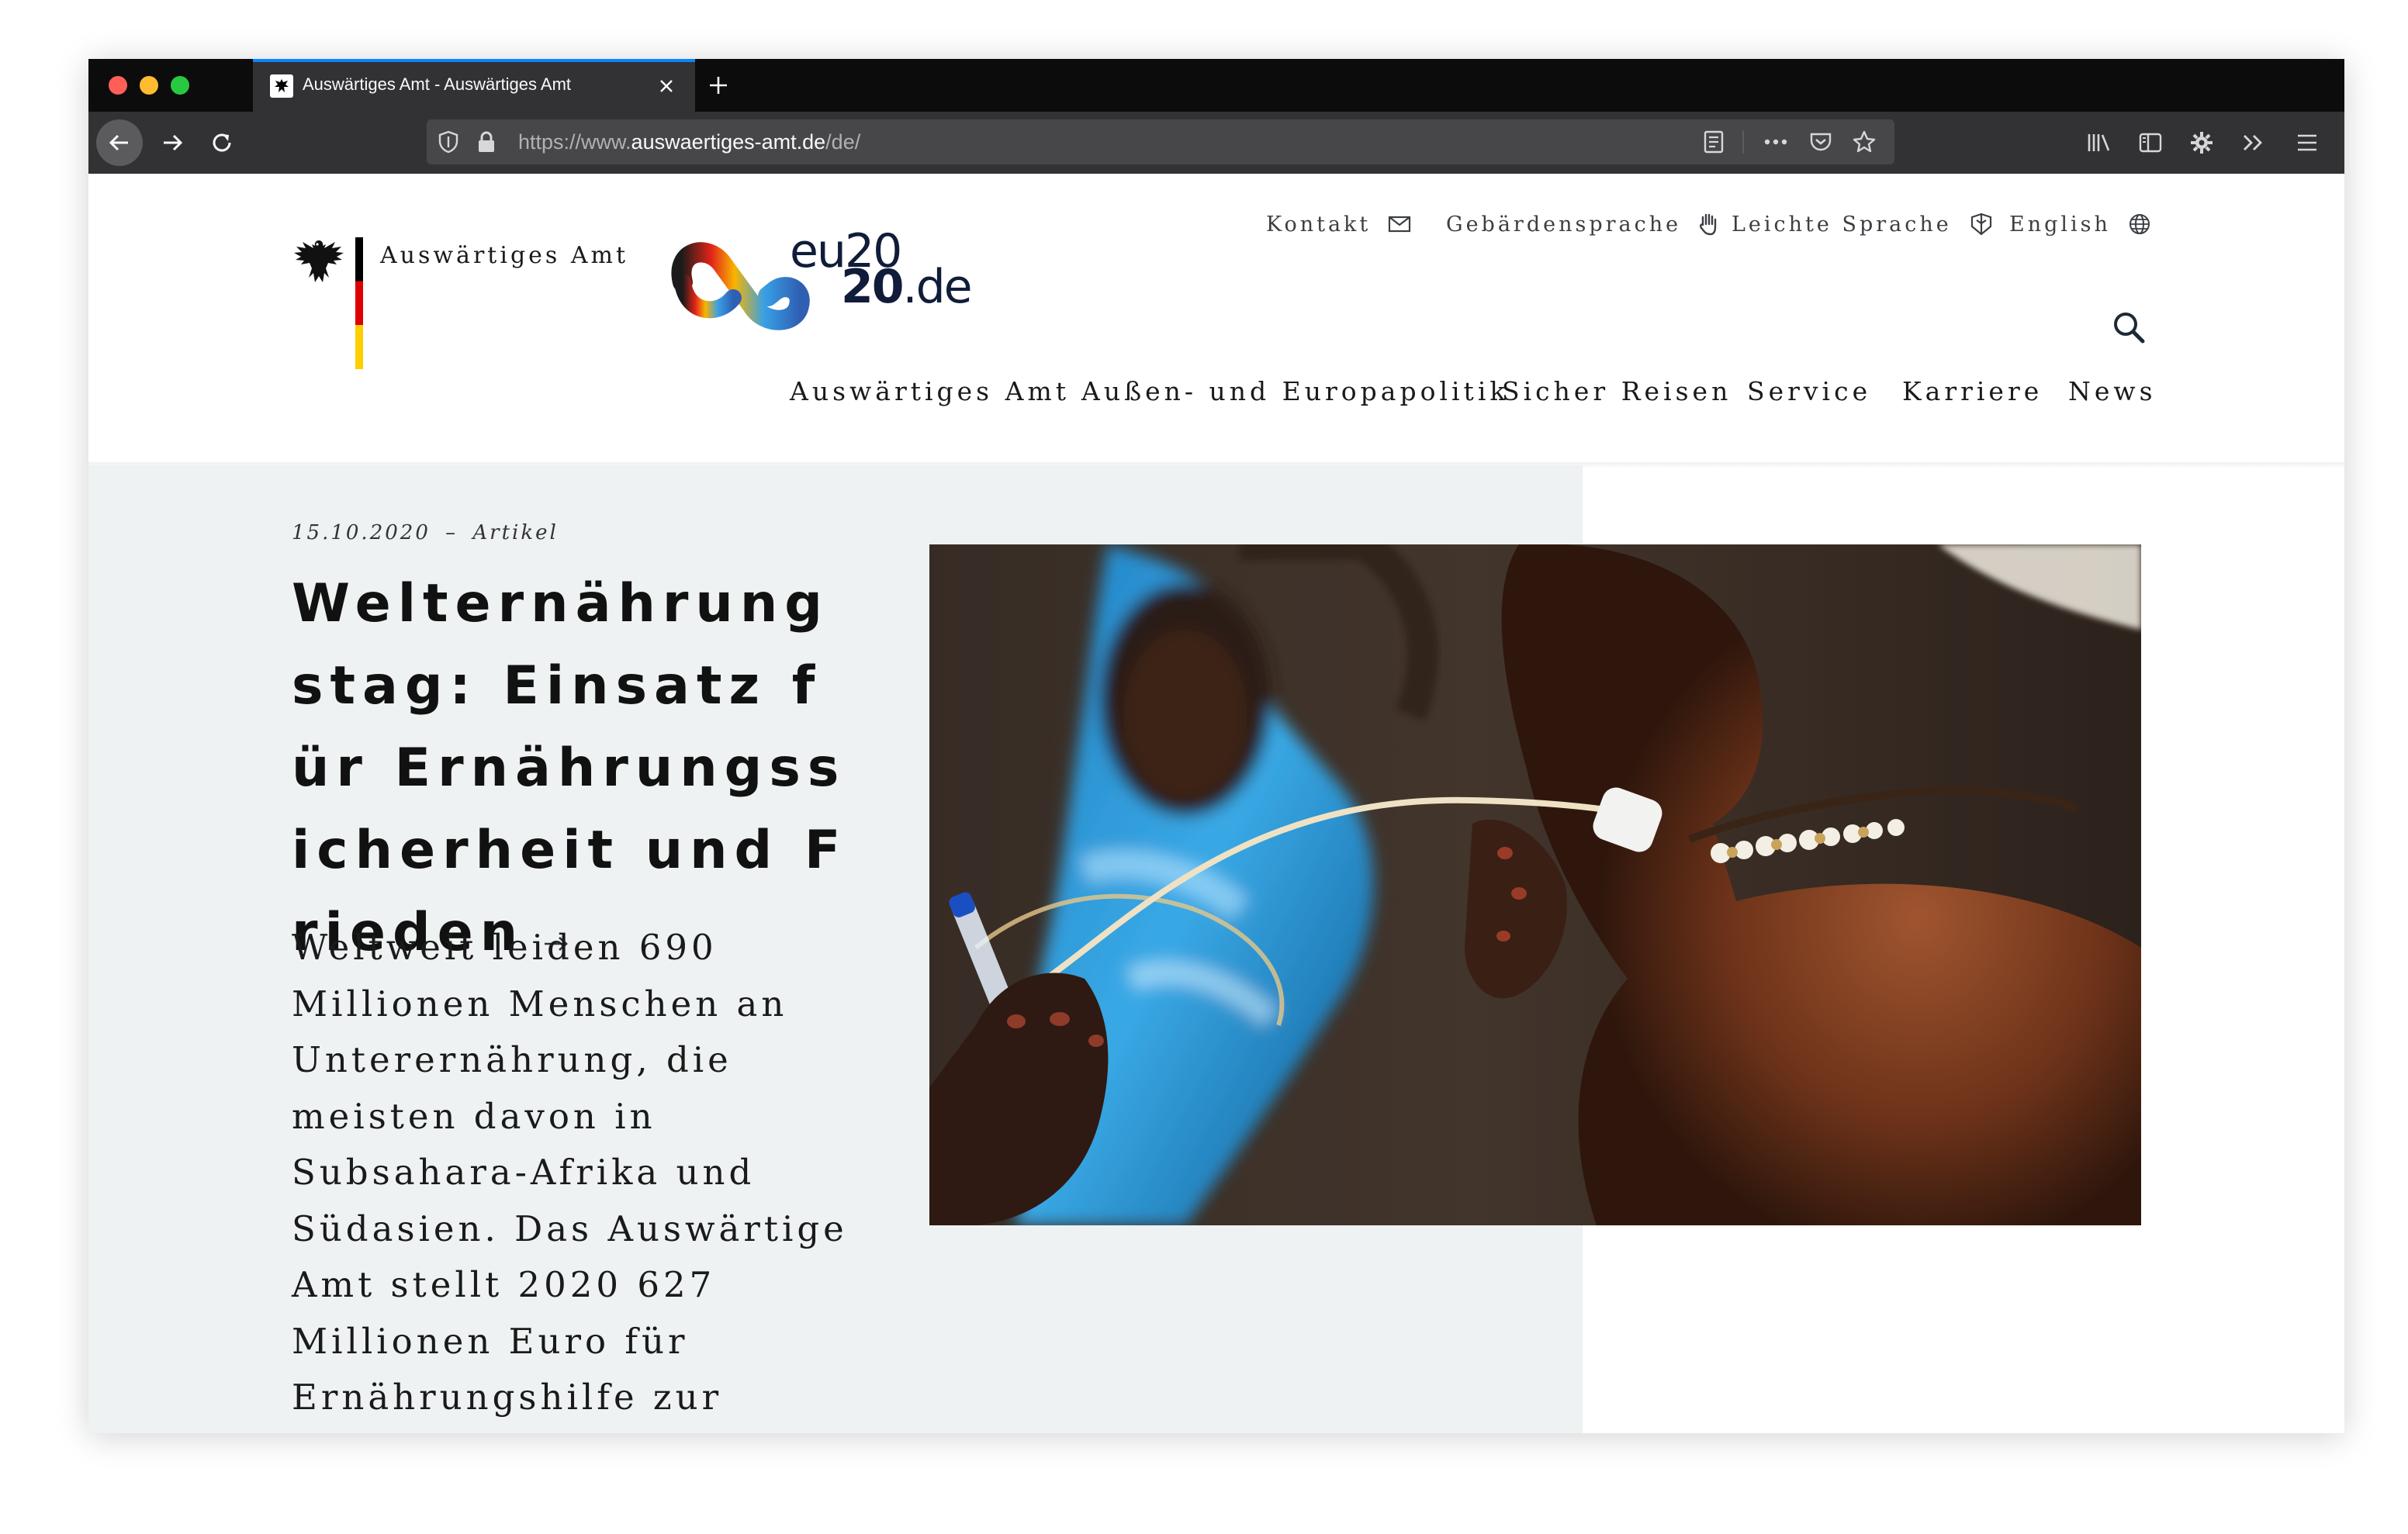 The width and height of the screenshot is (2408, 1534). Describe the element at coordinates (2099, 143) in the screenshot. I see `library-icon` at that location.